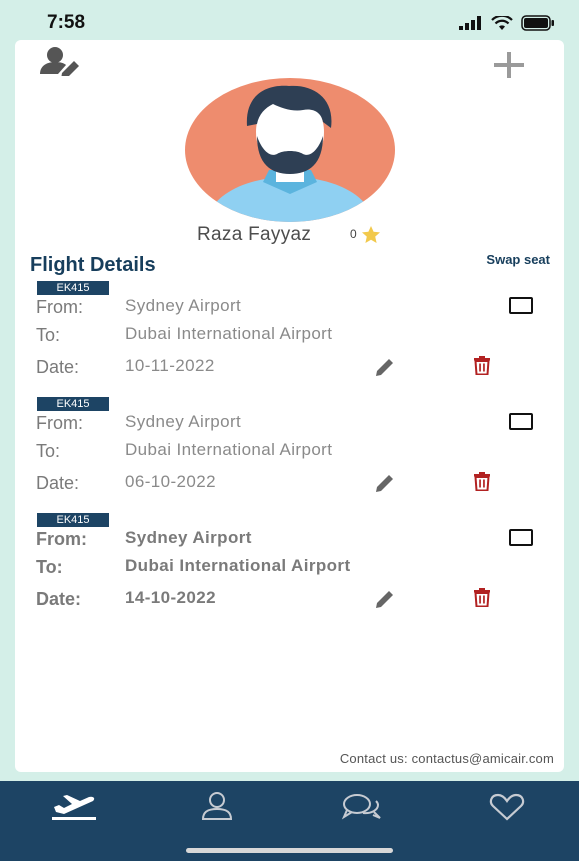 The width and height of the screenshot is (579, 861). What do you see at coordinates (537, 23) in the screenshot?
I see `battery-icon` at bounding box center [537, 23].